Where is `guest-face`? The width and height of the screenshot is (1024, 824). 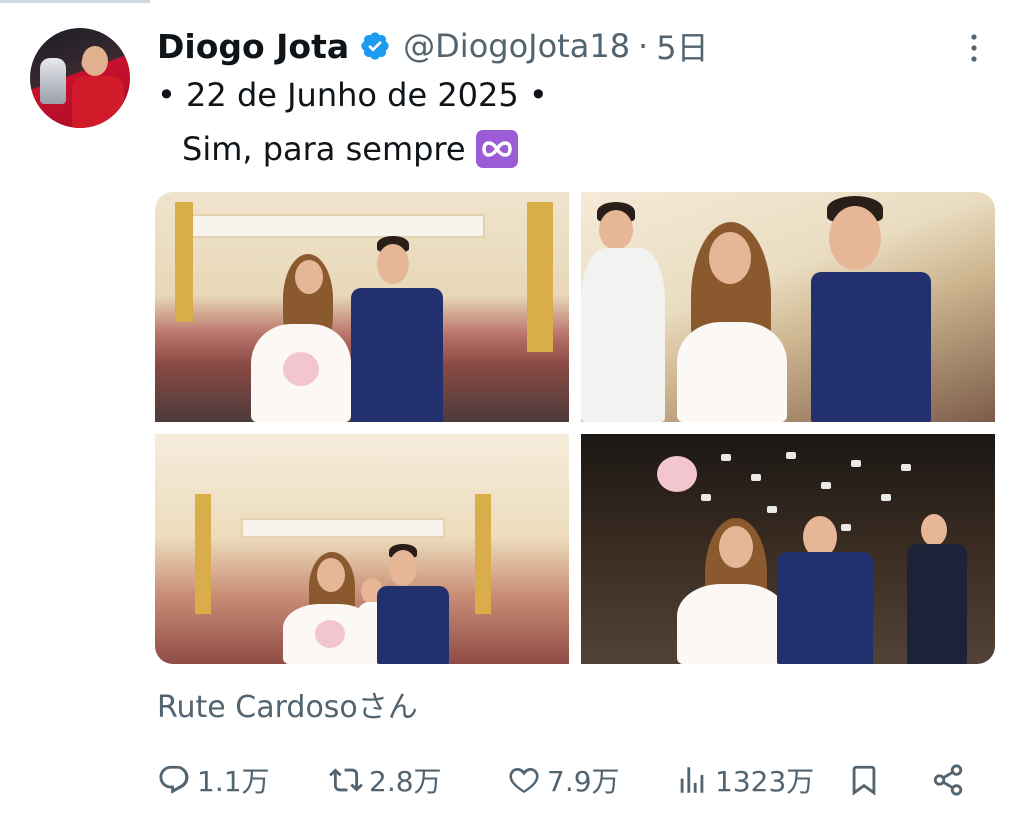 guest-face is located at coordinates (934, 530).